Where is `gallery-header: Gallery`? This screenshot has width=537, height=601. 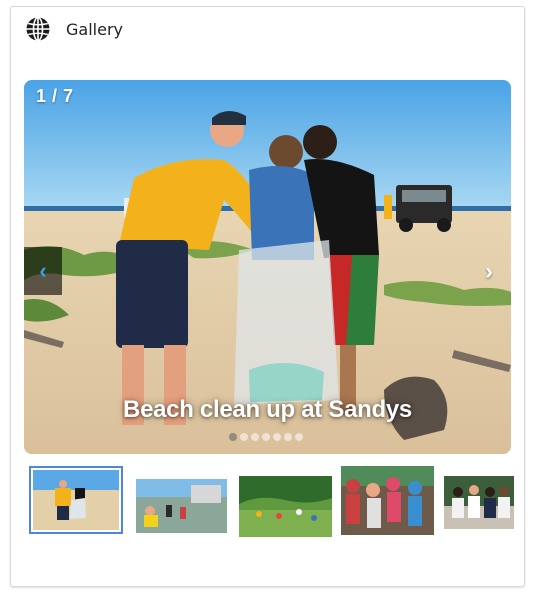 gallery-header: Gallery is located at coordinates (74, 29).